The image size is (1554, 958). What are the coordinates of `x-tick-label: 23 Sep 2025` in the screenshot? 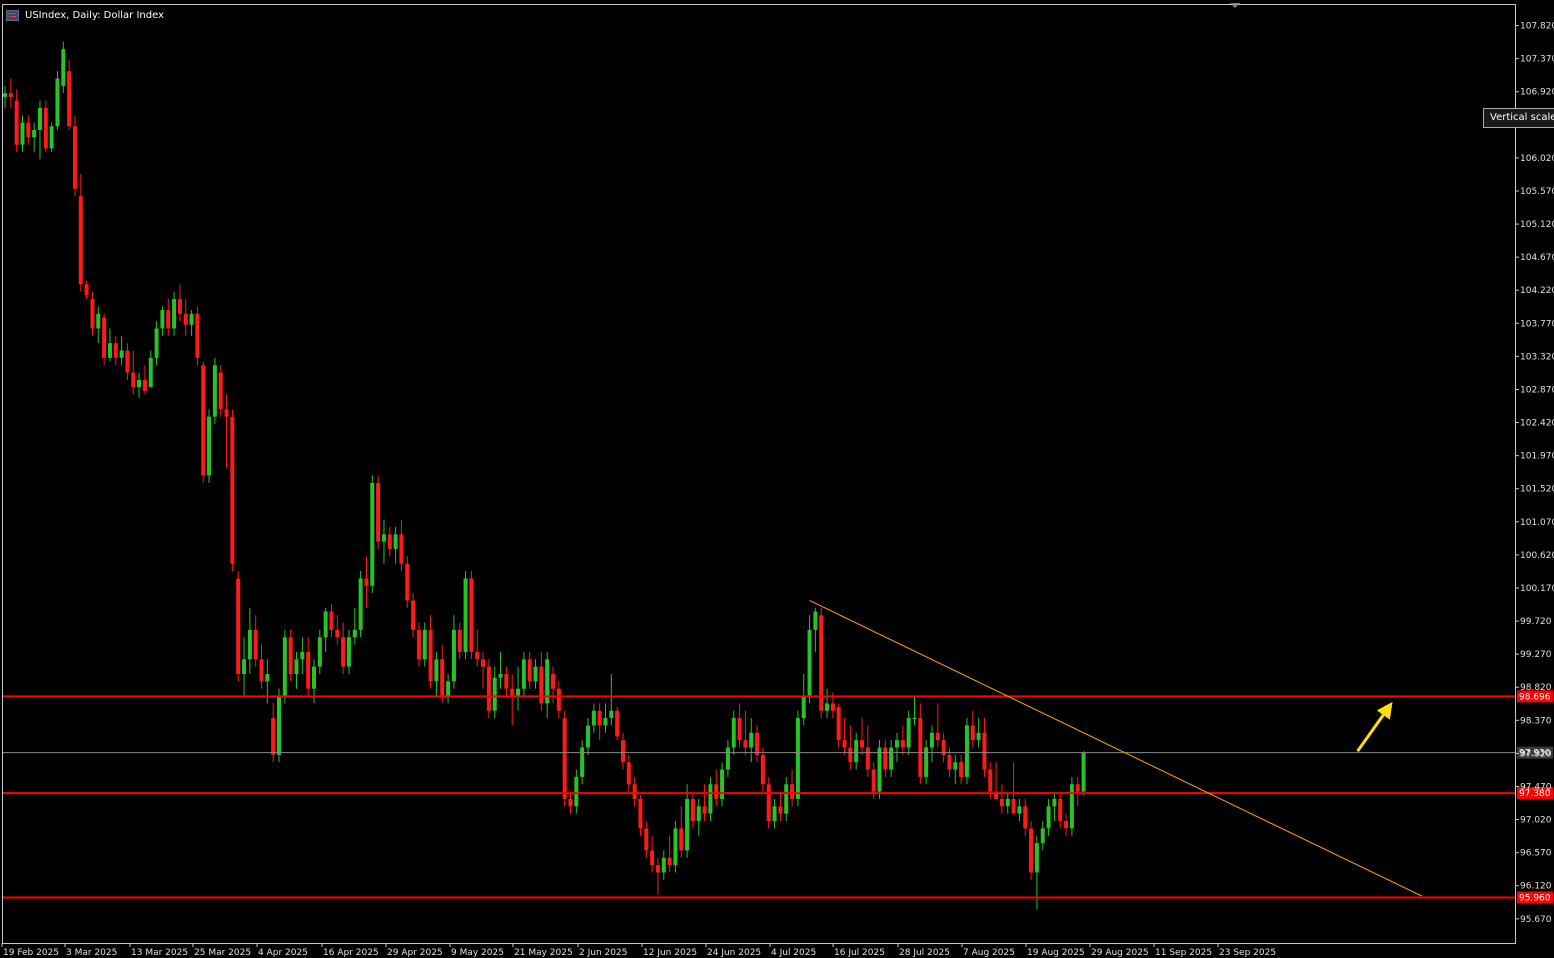 It's located at (1247, 953).